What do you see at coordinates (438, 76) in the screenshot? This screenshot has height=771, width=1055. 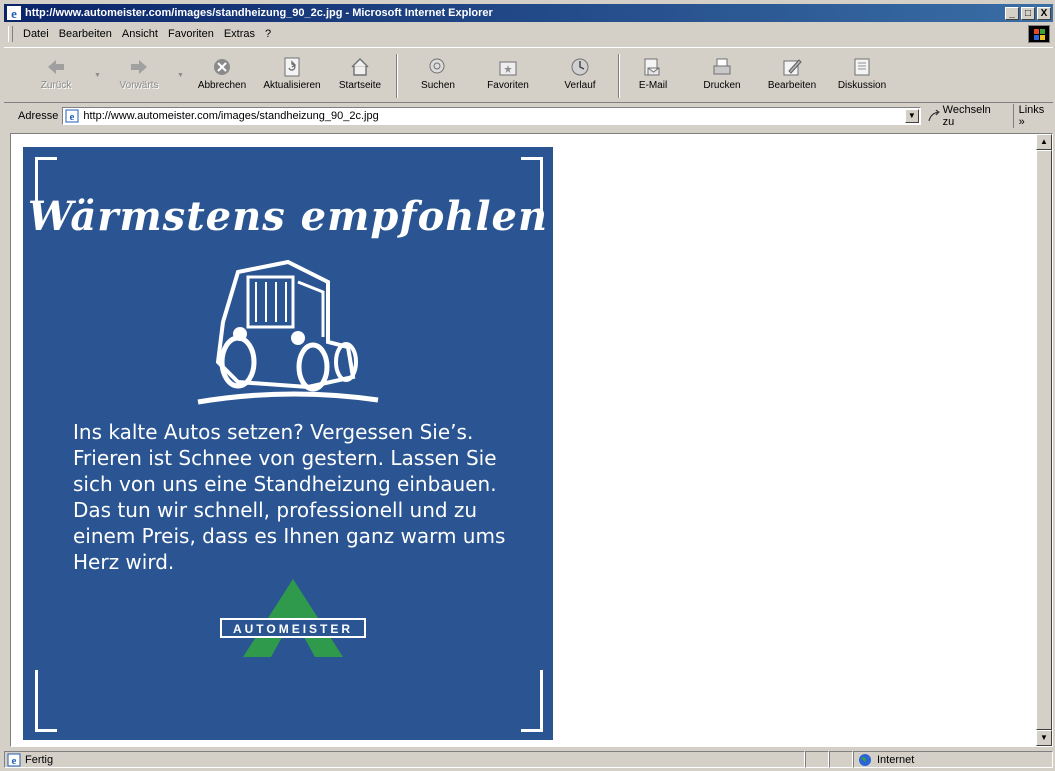 I see `search-button: Suchen` at bounding box center [438, 76].